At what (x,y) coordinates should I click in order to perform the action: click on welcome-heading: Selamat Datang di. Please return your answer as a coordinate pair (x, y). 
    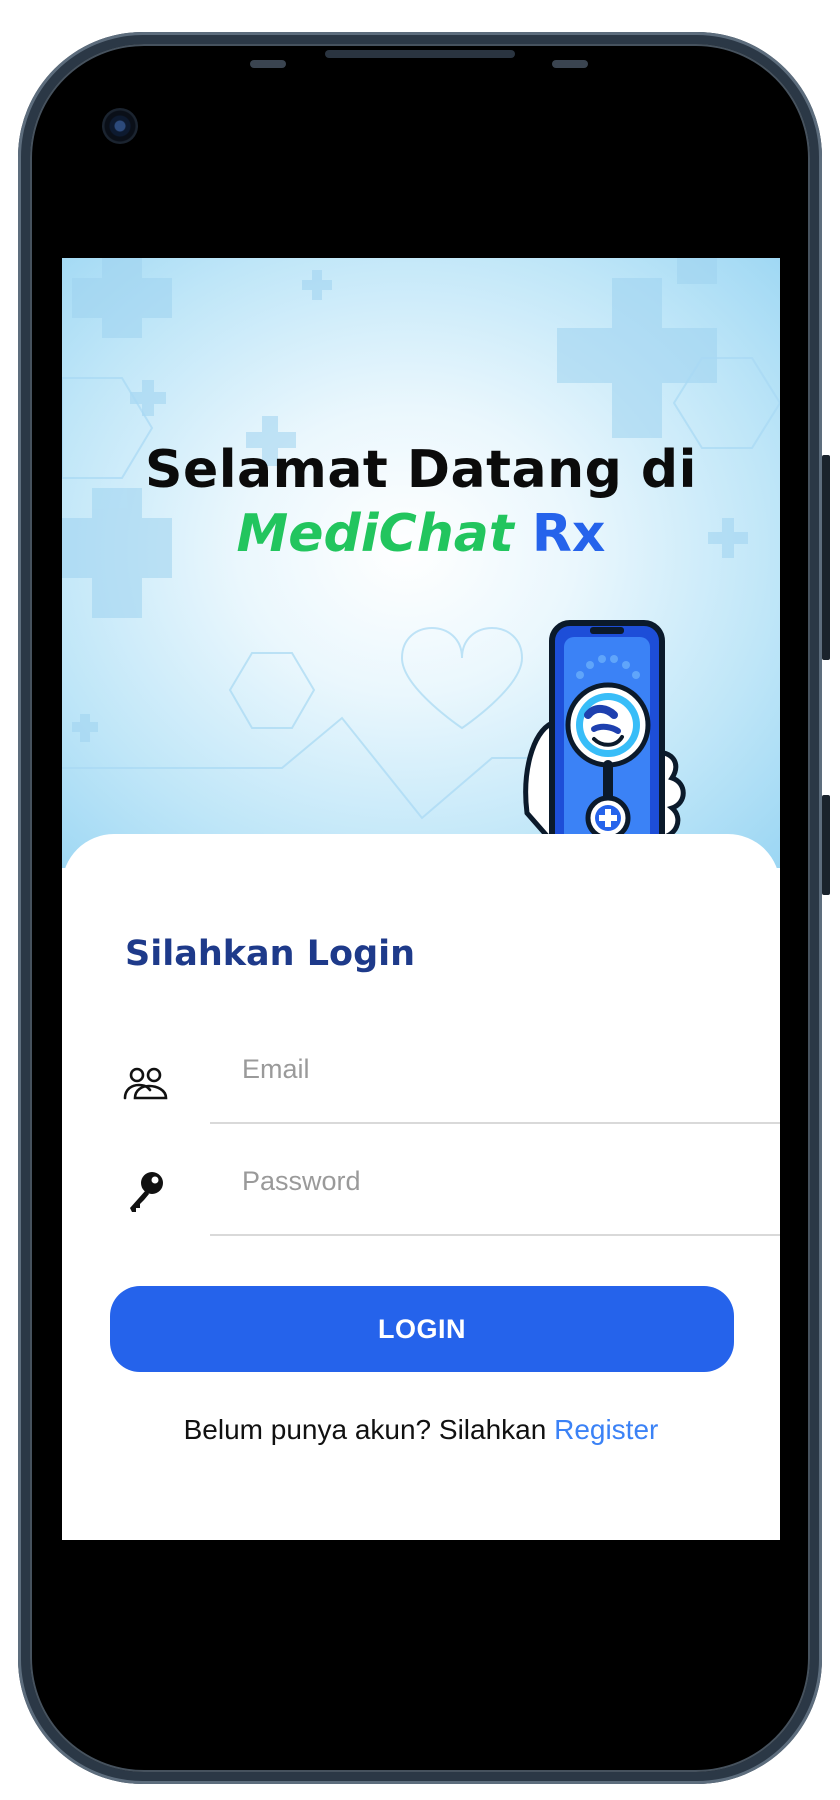
    Looking at the image, I should click on (421, 470).